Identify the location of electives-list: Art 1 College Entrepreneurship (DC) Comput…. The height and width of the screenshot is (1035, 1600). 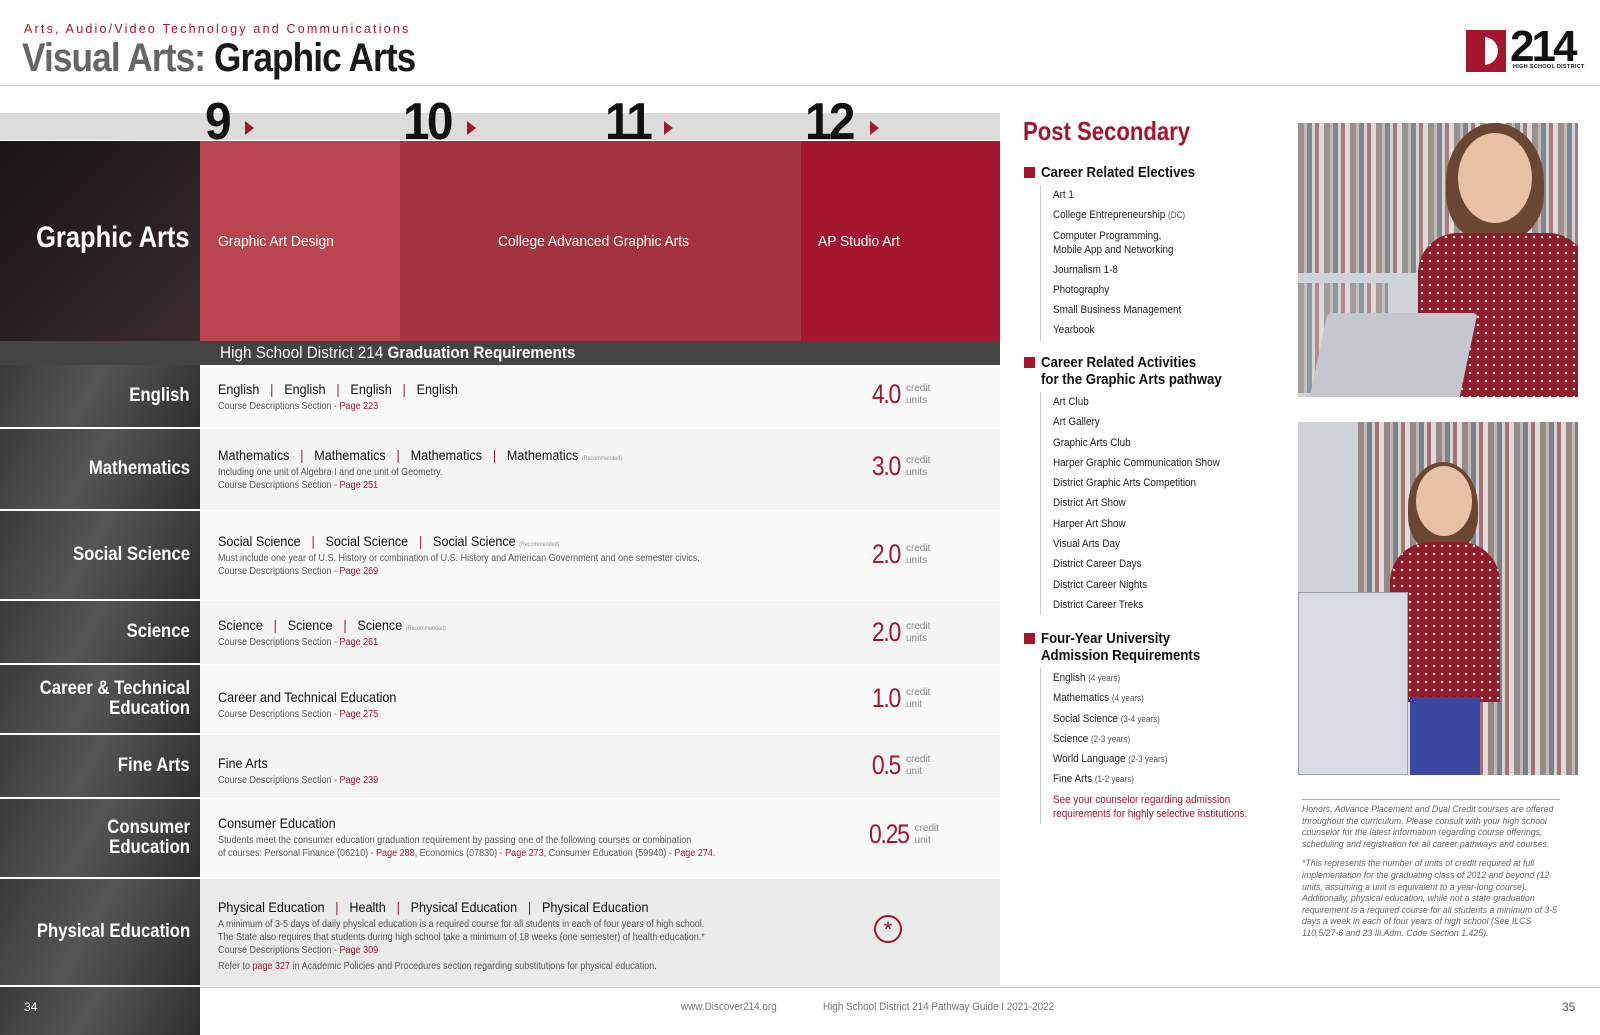
(1128, 263).